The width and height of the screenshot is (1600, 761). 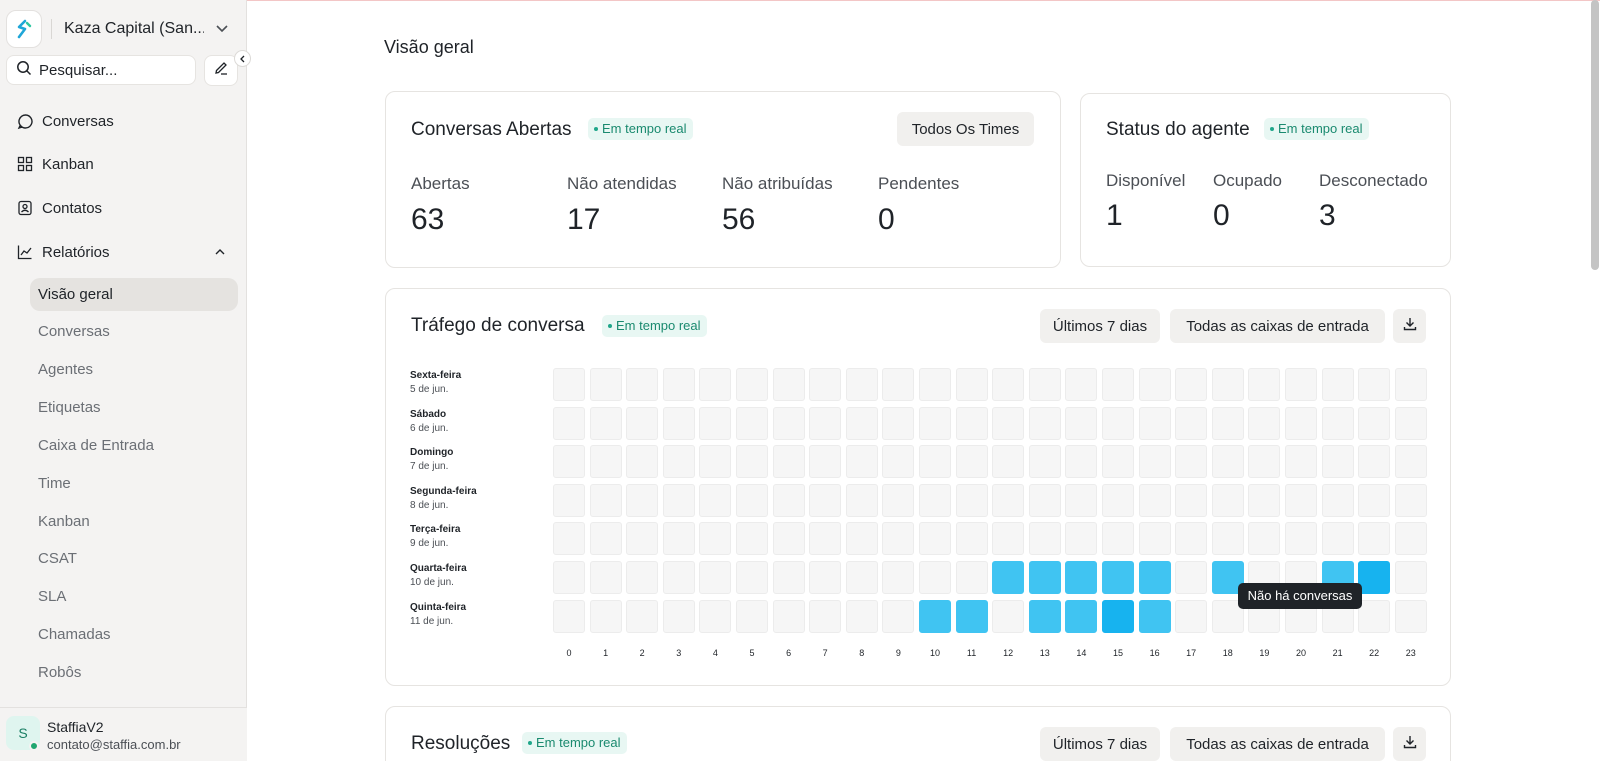 I want to click on page-scrollbar, so click(x=1595, y=135).